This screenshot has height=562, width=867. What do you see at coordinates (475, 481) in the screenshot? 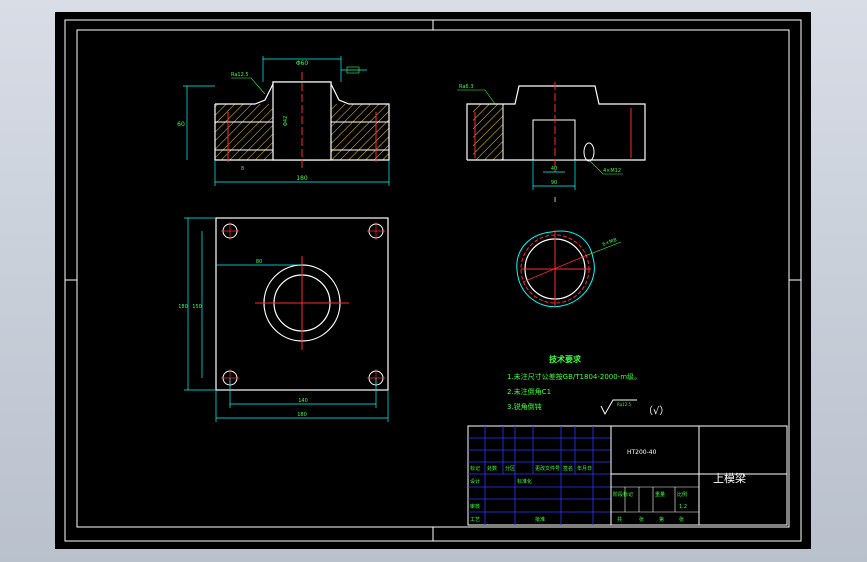
I see `svg-text: 设计` at bounding box center [475, 481].